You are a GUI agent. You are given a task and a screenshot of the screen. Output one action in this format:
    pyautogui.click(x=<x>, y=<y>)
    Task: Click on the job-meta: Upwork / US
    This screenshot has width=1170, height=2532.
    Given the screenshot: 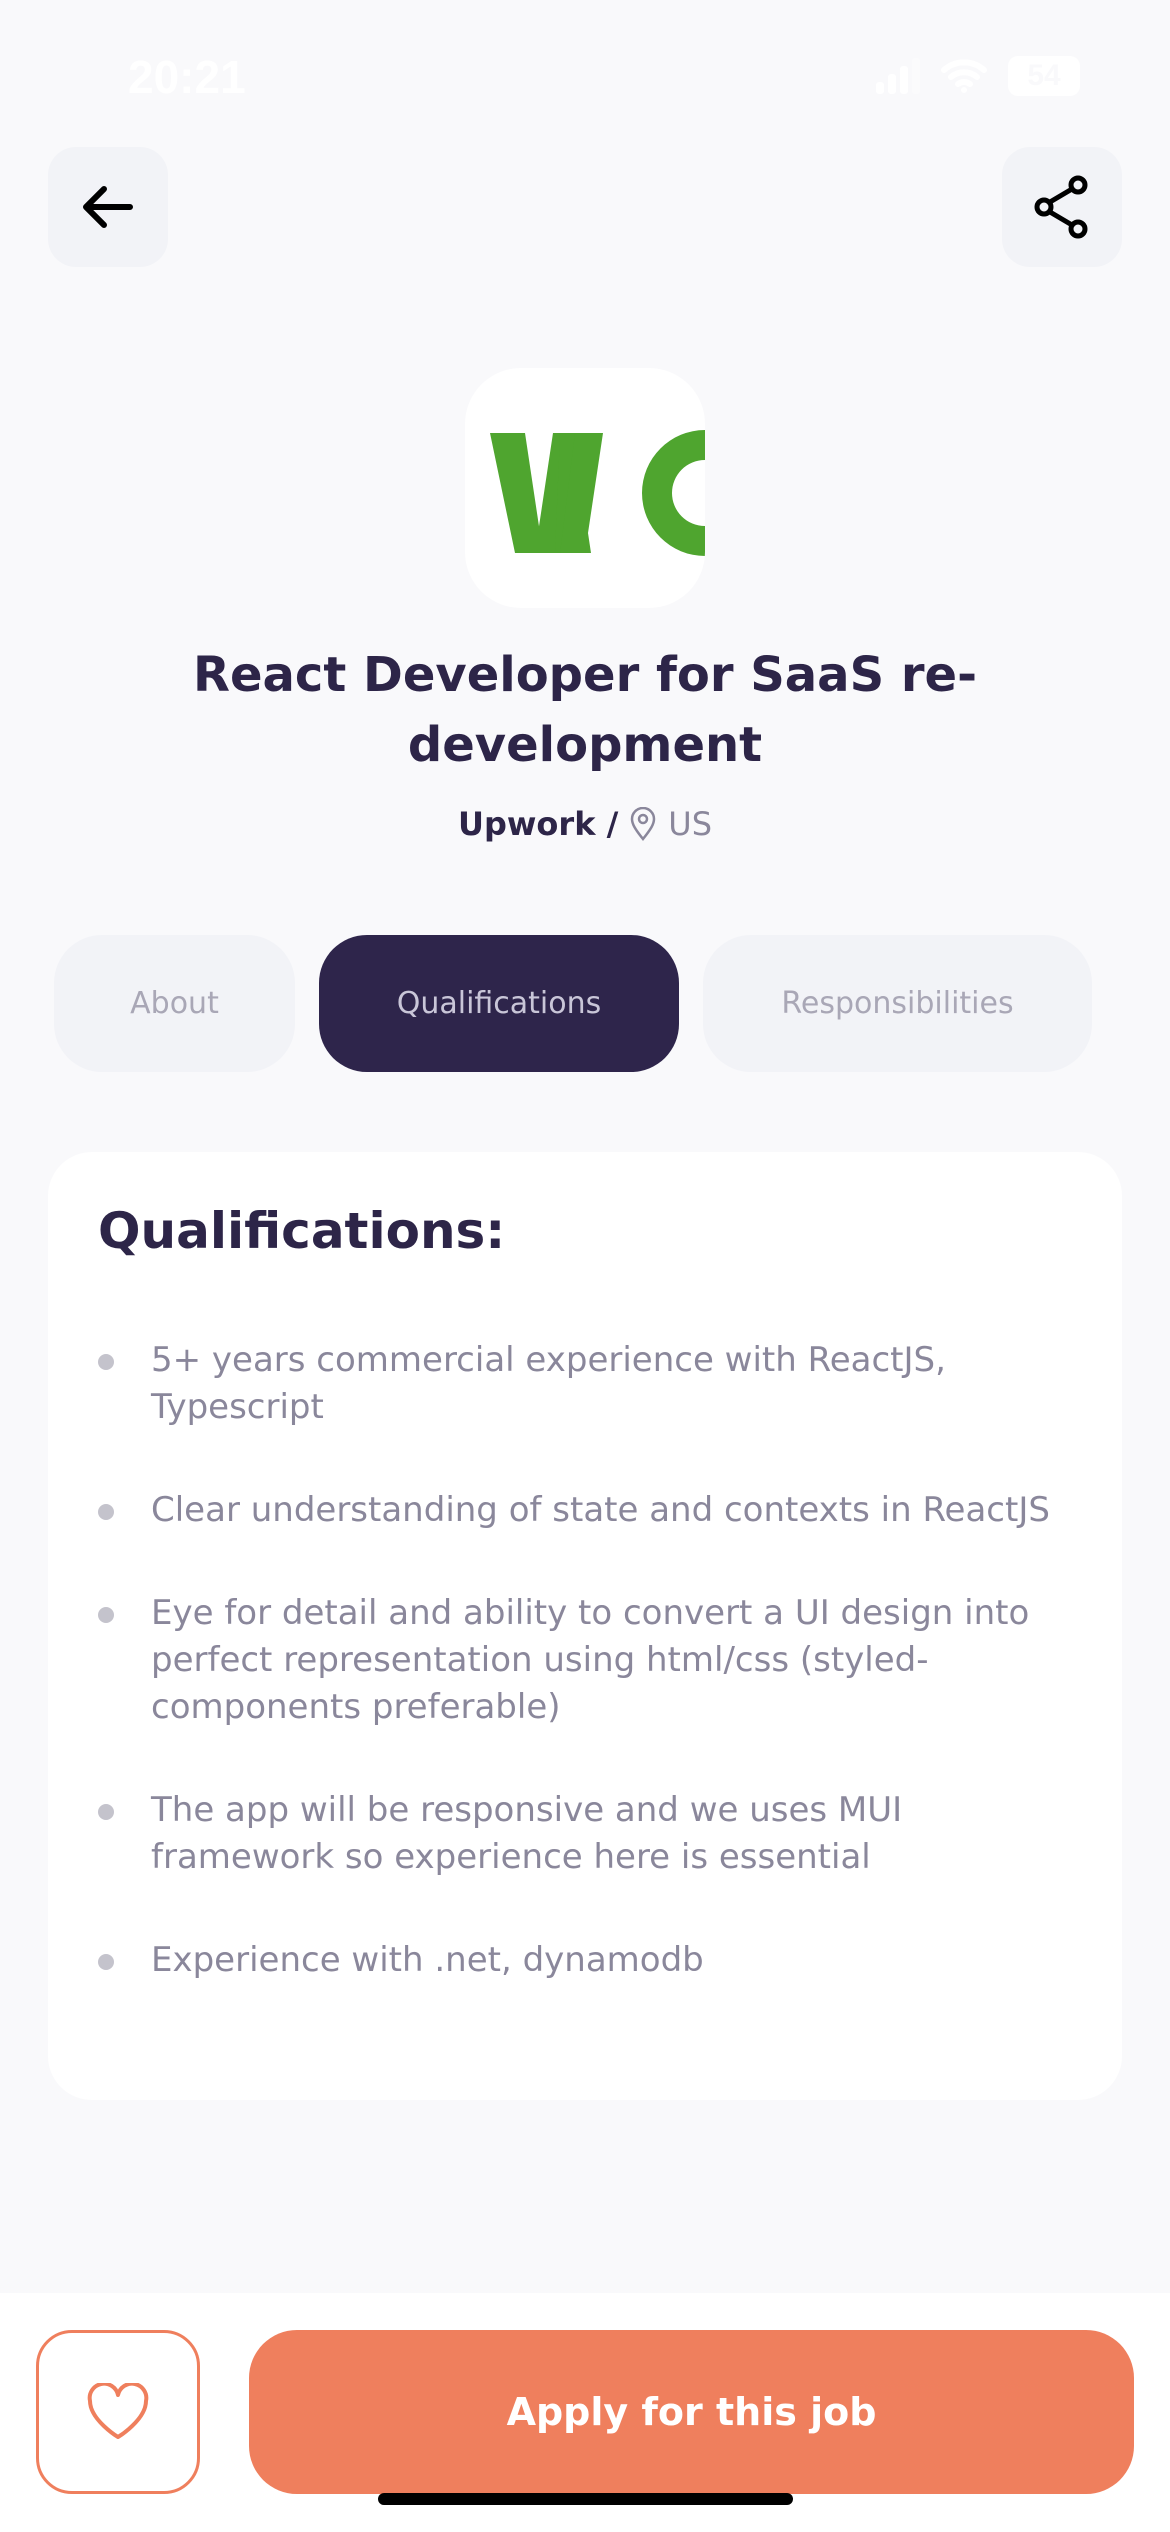 What is the action you would take?
    pyautogui.click(x=585, y=824)
    